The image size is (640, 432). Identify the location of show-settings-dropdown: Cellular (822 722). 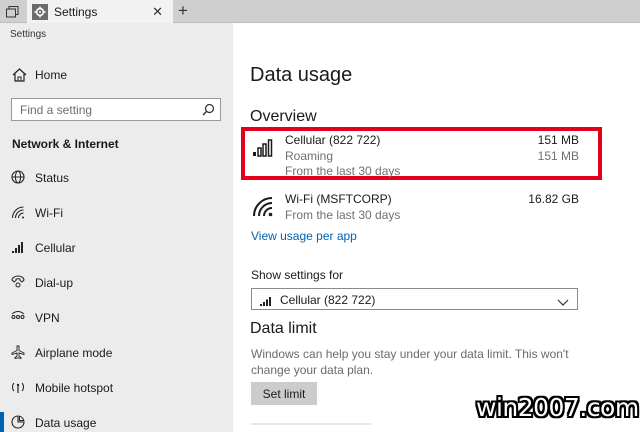
(414, 299).